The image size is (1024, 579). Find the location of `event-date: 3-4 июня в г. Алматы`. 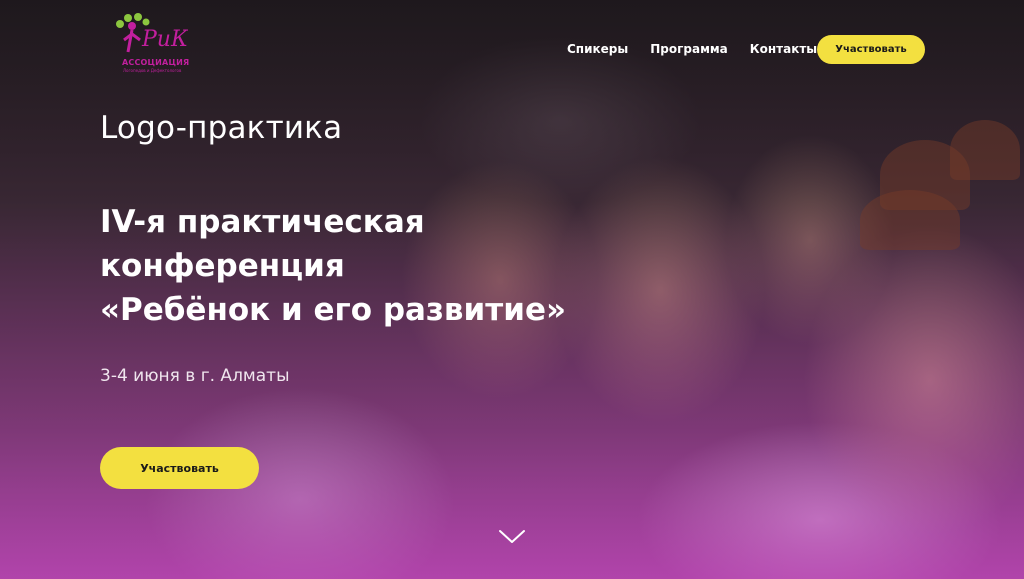

event-date: 3-4 июня в г. Алматы is located at coordinates (195, 376).